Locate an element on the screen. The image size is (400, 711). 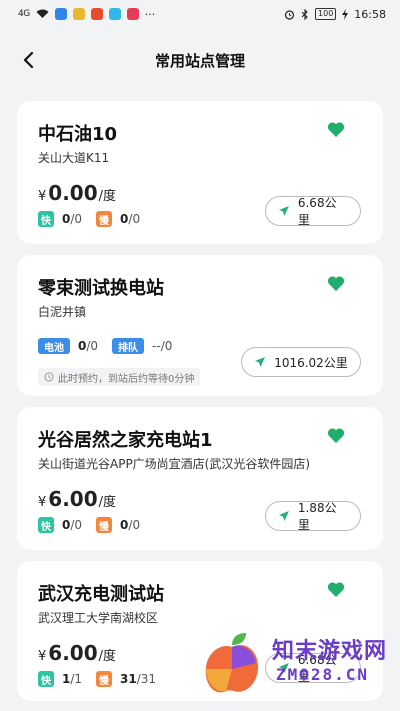
bluetooth-icon is located at coordinates (304, 14).